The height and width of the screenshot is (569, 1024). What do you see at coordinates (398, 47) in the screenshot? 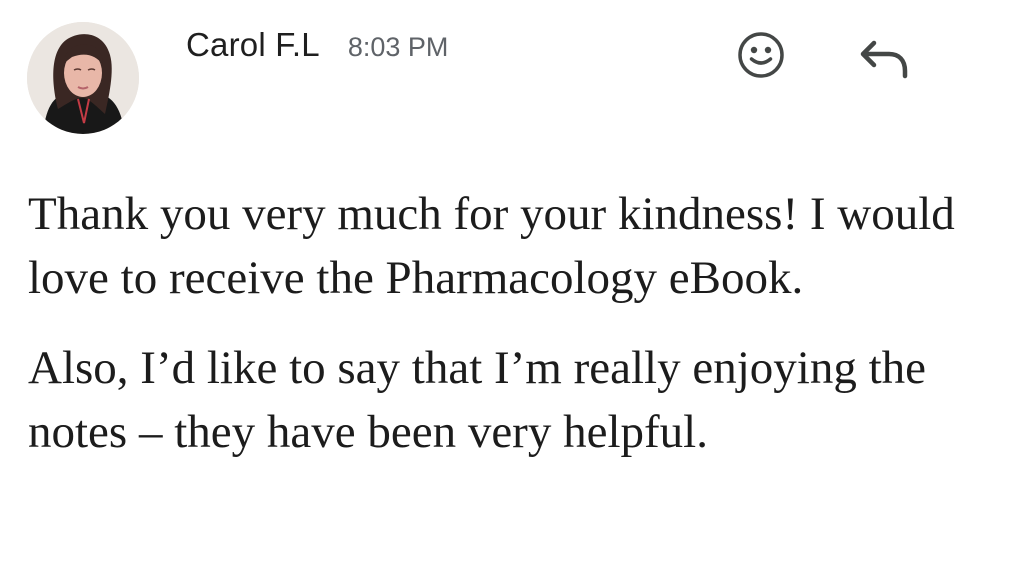
I see `message-time: 8:03 PM` at bounding box center [398, 47].